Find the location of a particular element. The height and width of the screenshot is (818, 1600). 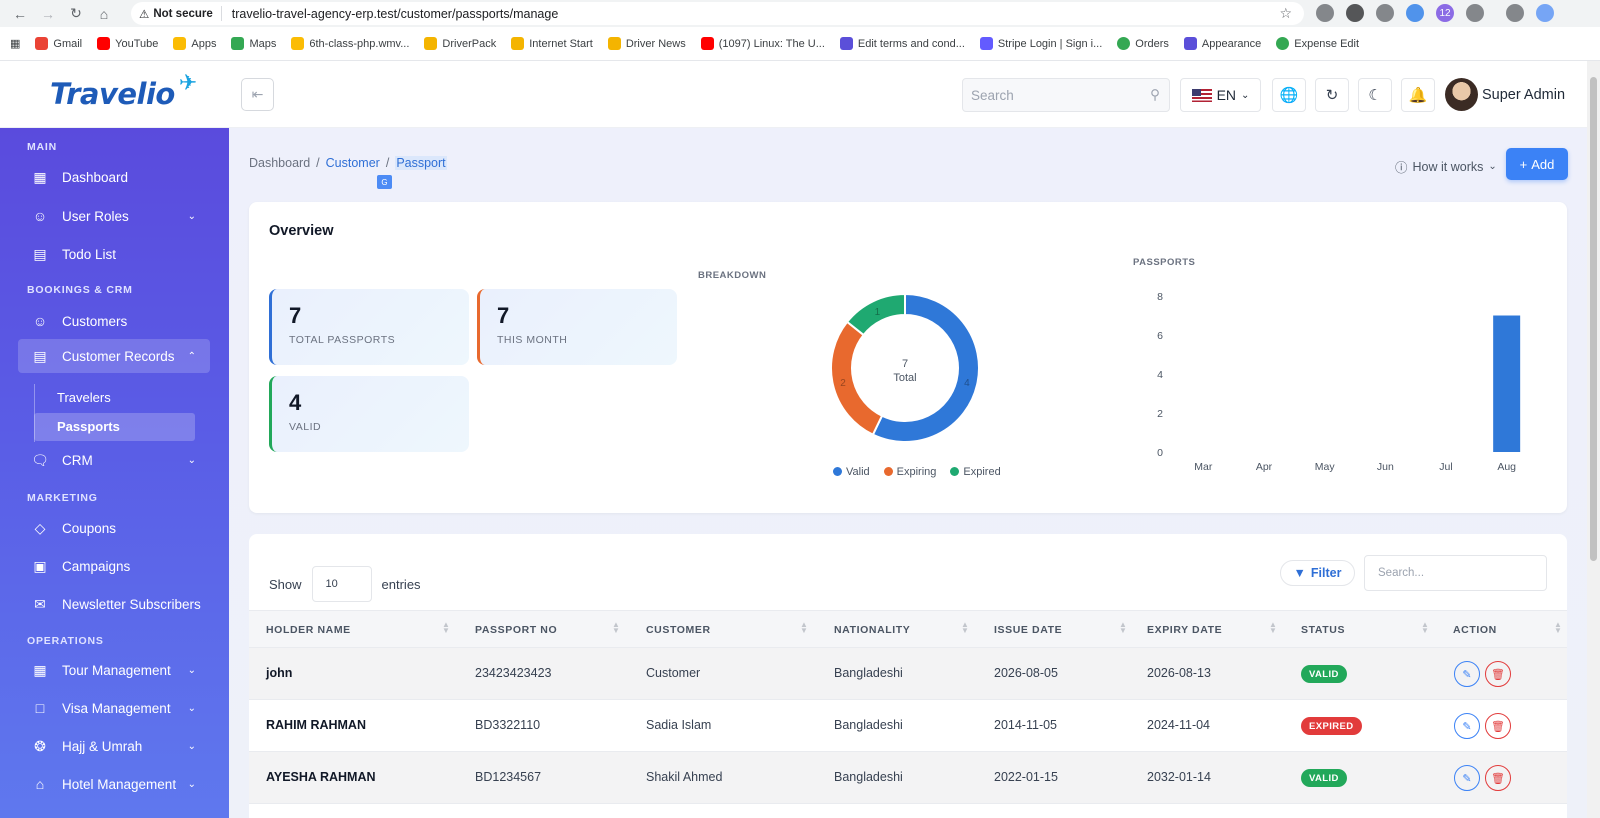

column-header-action: ACTION is located at coordinates (1475, 630).